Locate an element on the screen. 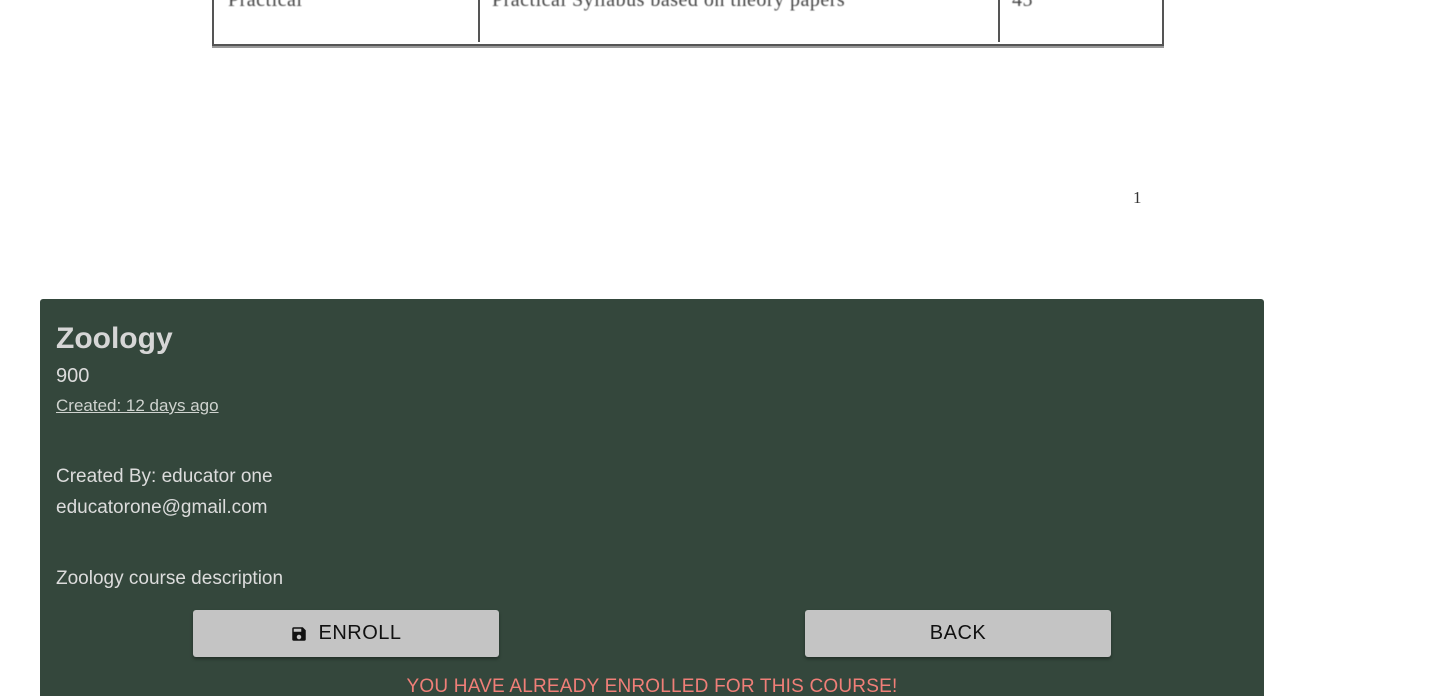 Image resolution: width=1430 pixels, height=696 pixels. course-author-email: educatorone@gmail.com is located at coordinates (162, 507).